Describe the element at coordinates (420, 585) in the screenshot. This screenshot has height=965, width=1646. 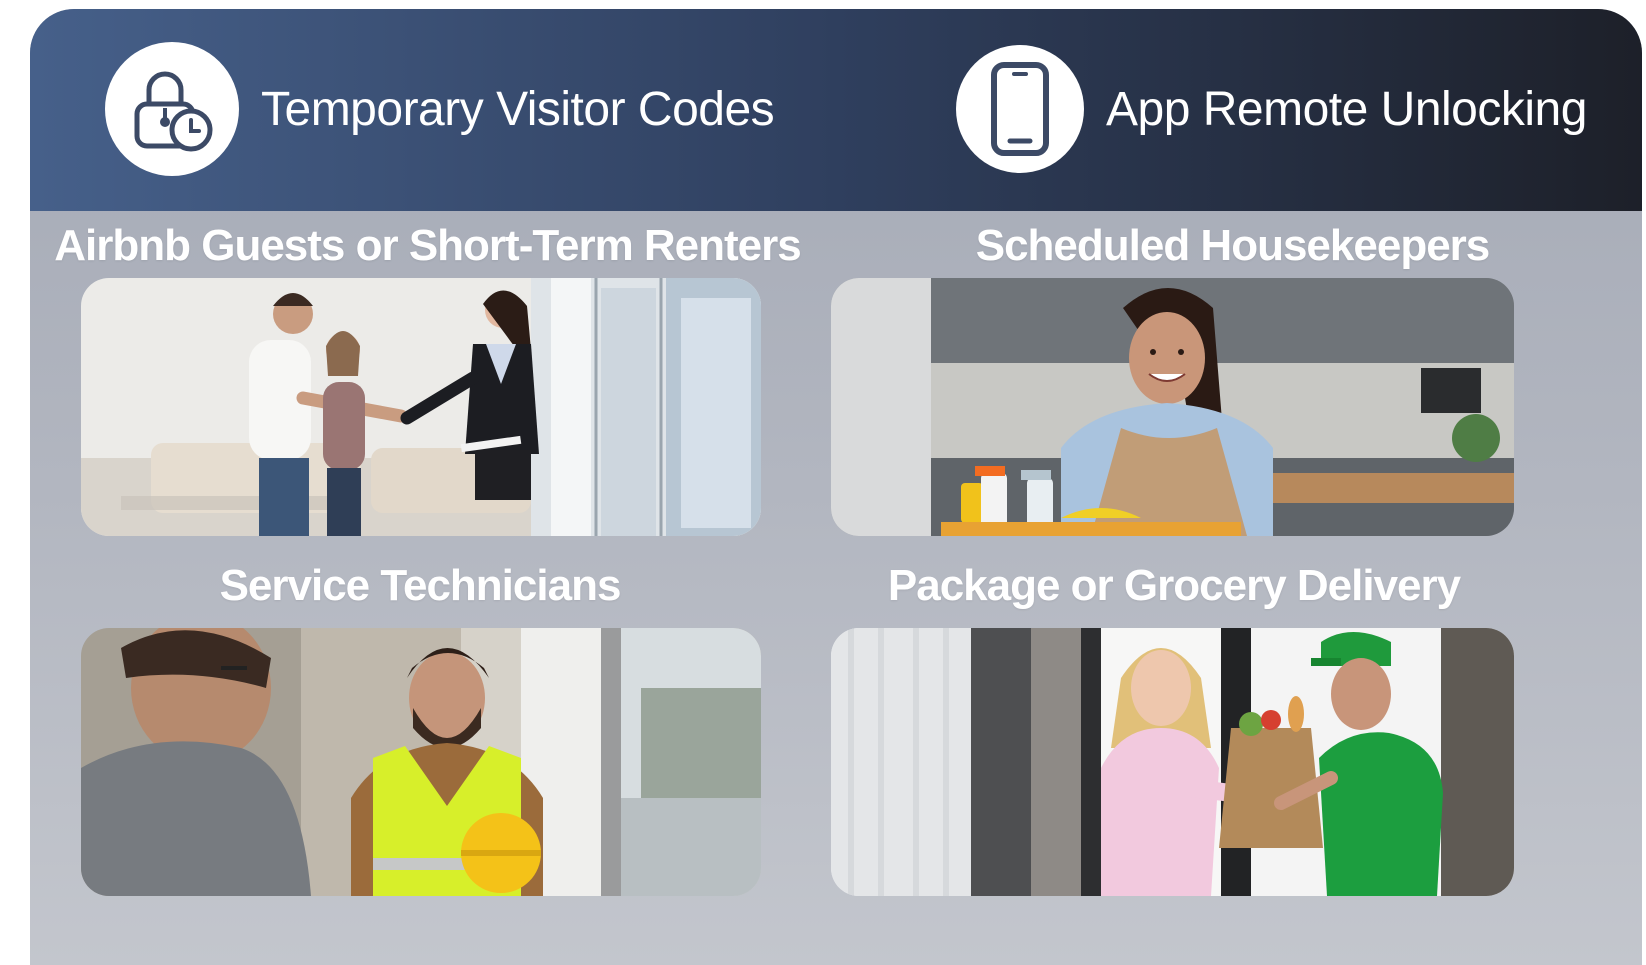
I see `section-title-technicians: Service Technicians` at that location.